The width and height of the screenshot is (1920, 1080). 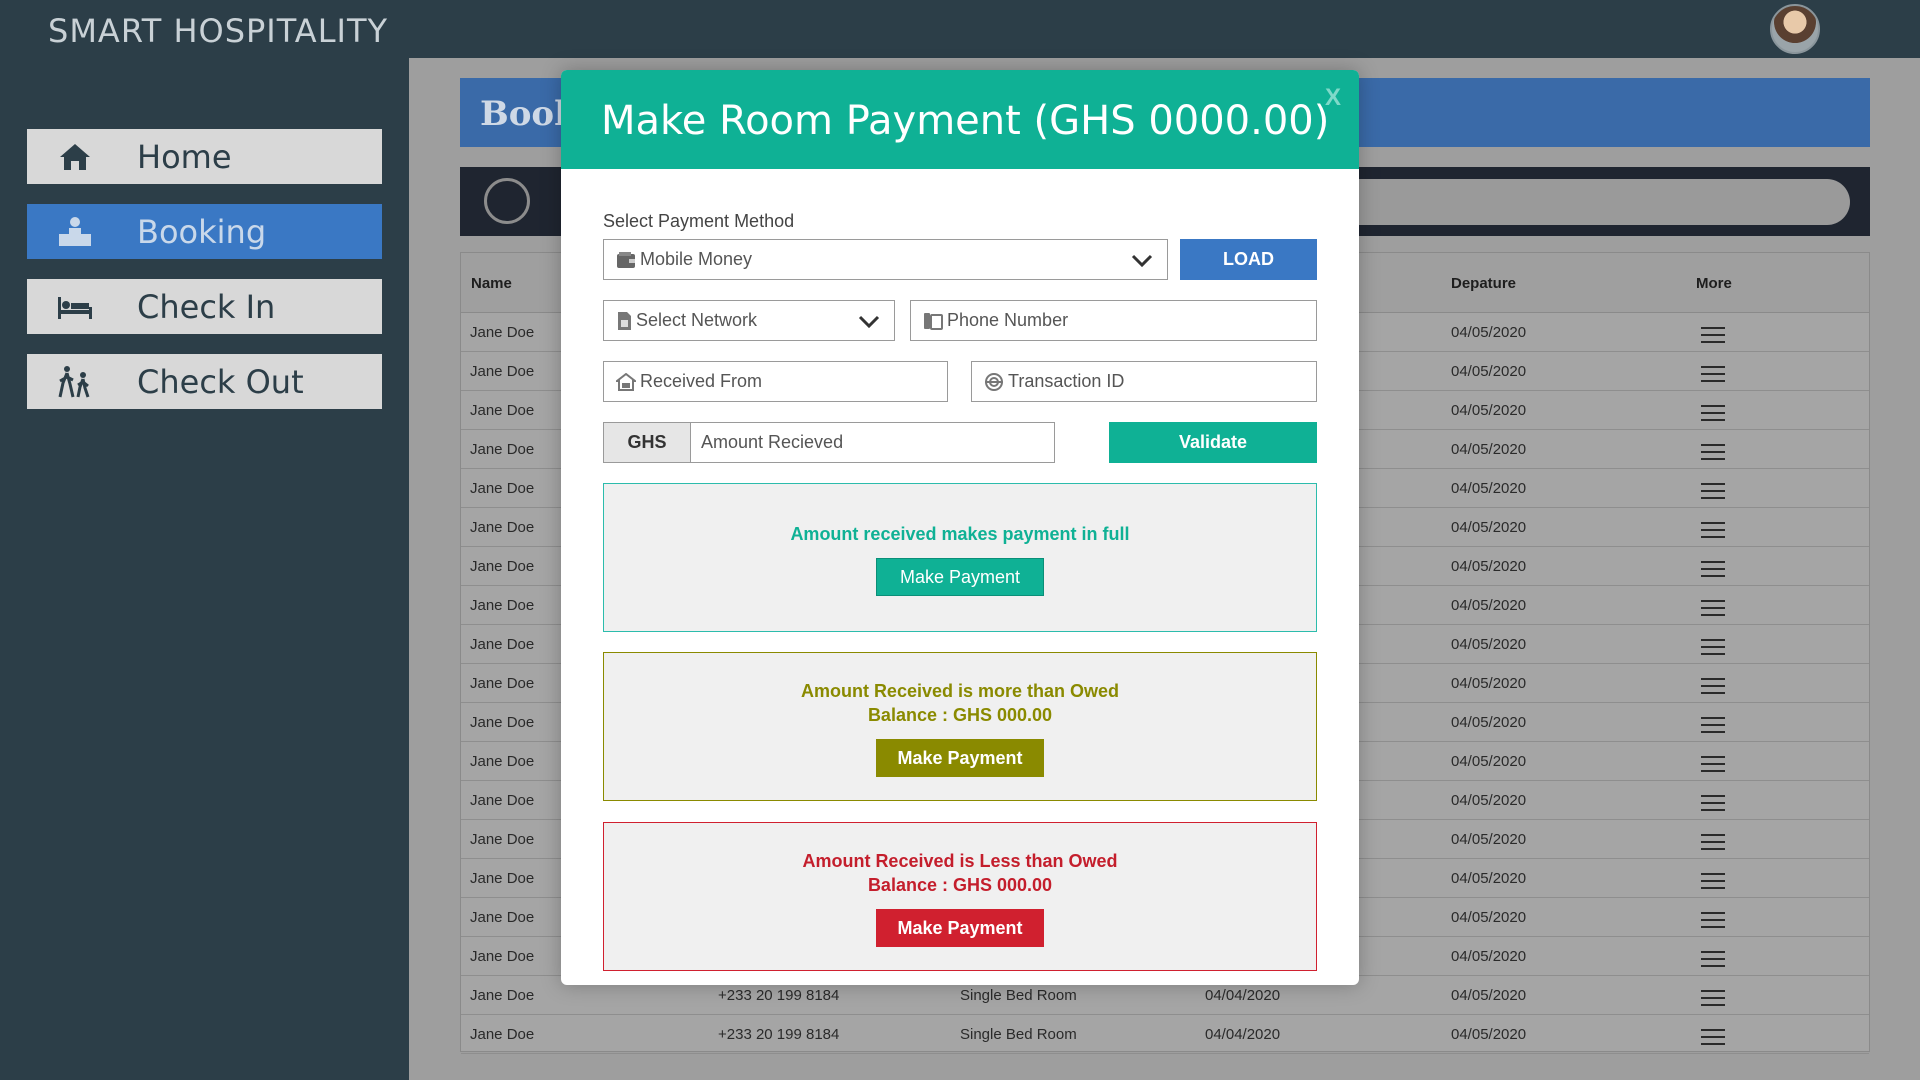 I want to click on cell-room: Single Bed Room, so click(x=1018, y=995).